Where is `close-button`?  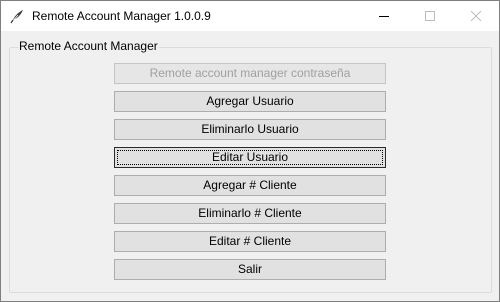 close-button is located at coordinates (476, 16).